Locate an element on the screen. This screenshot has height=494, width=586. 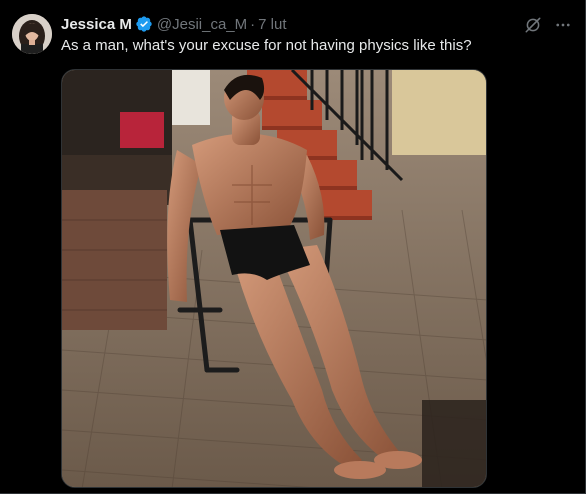
author-name: Jessica M is located at coordinates (96, 24).